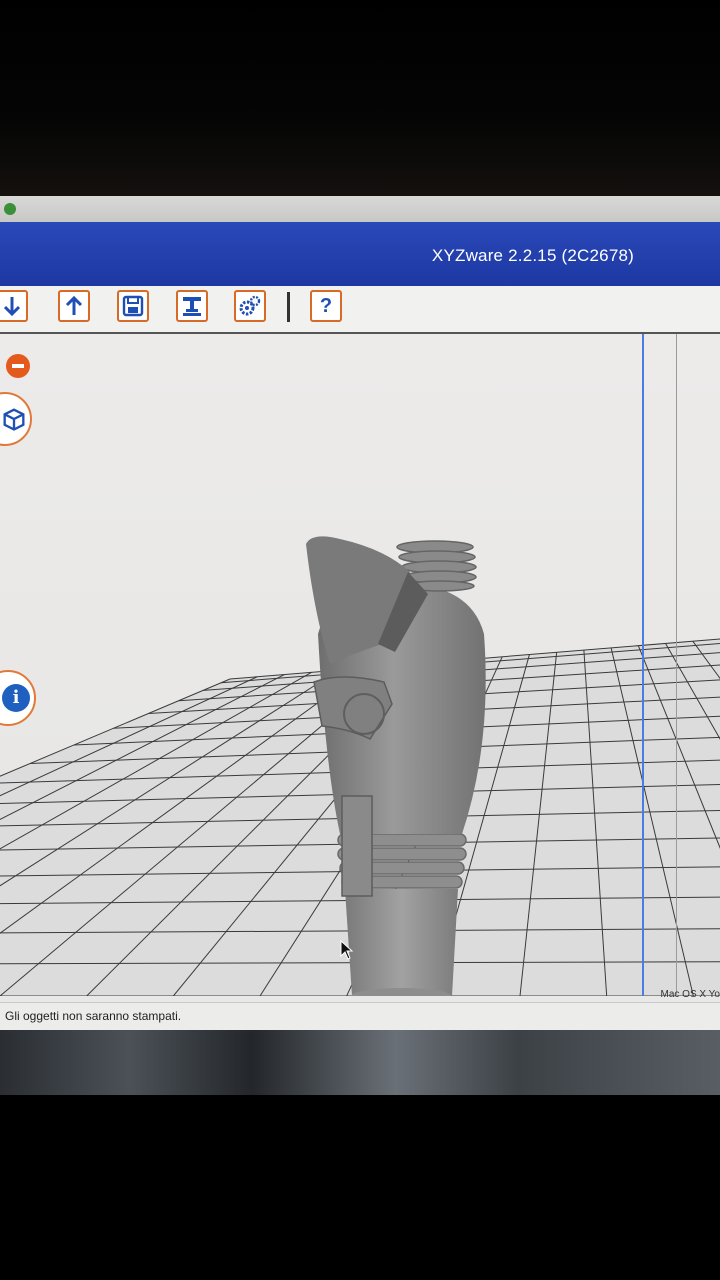 The image size is (720, 1280). I want to click on arrow-down-icon, so click(12, 307).